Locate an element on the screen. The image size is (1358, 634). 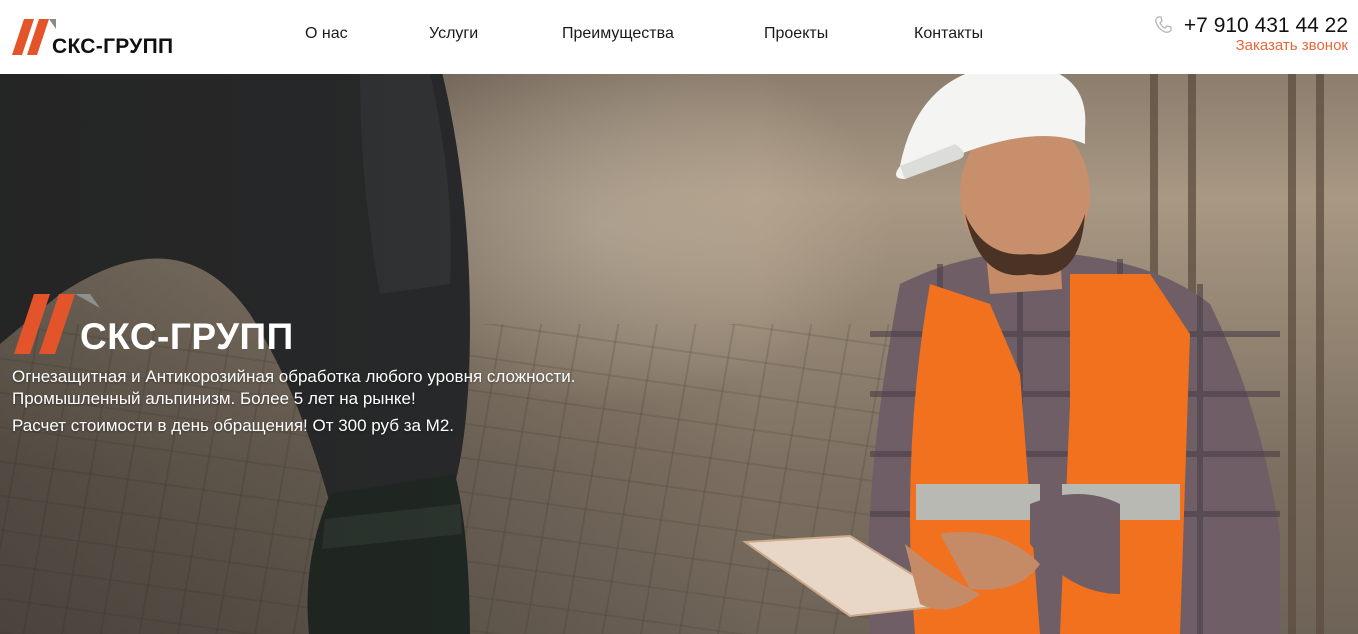
nav-item-about: О нас is located at coordinates (326, 34).